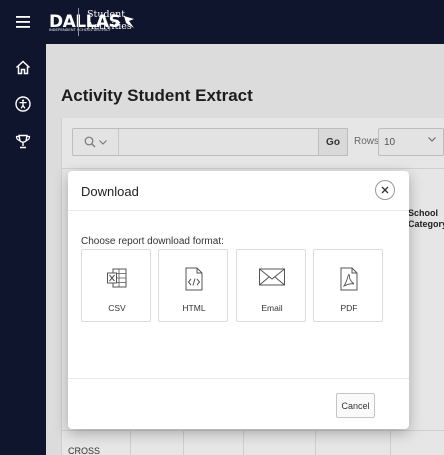 This screenshot has height=455, width=444. I want to click on dialog-title: Download, so click(110, 191).